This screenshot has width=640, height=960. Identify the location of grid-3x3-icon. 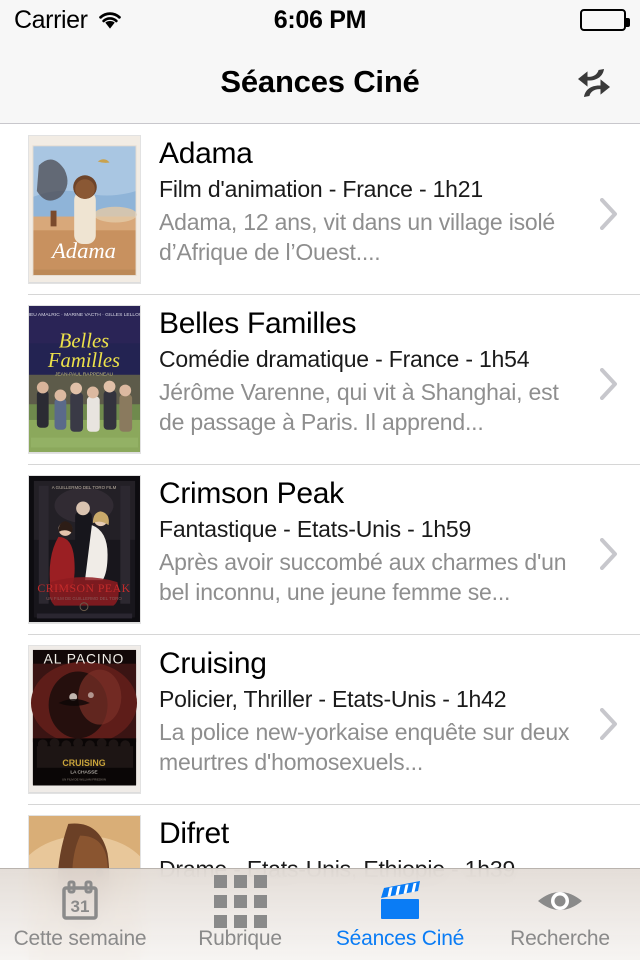
(240, 901).